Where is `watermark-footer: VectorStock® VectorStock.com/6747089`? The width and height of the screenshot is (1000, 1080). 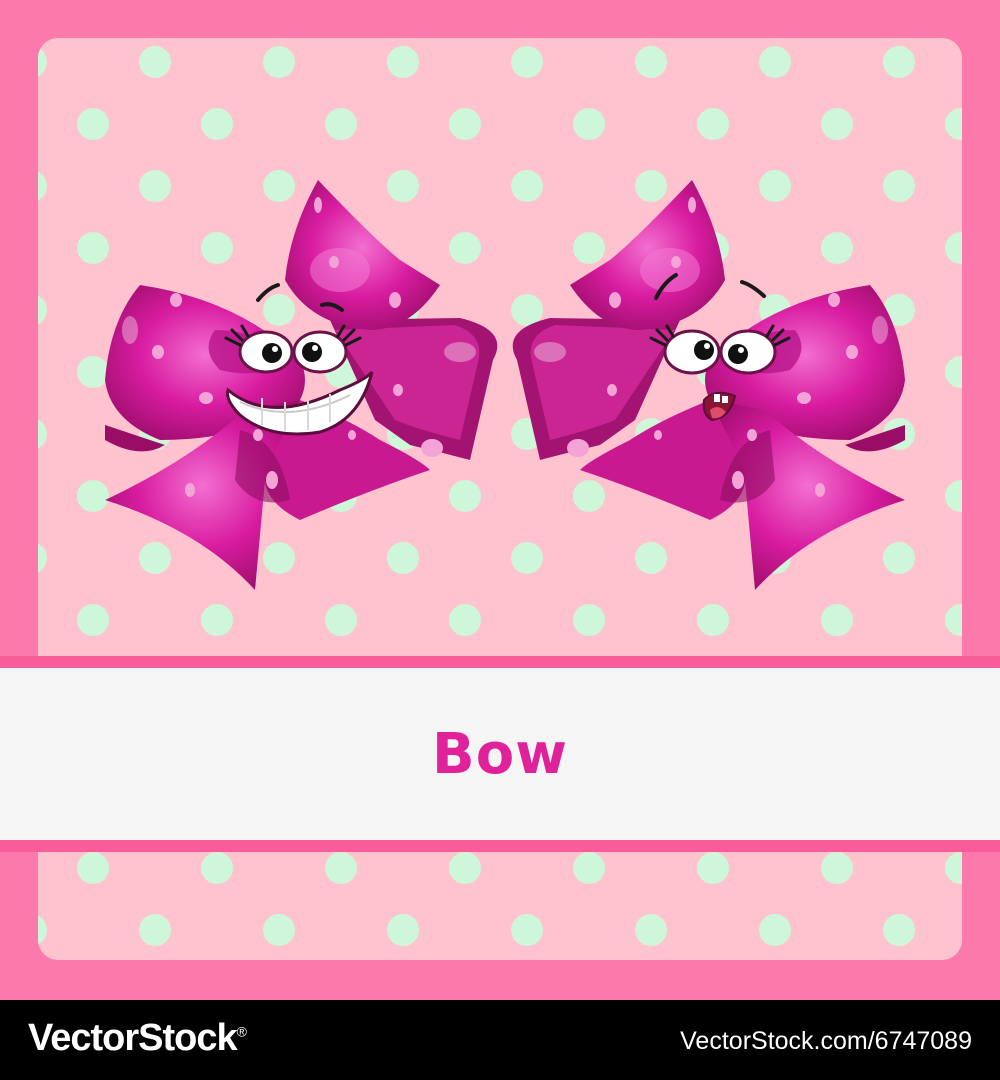
watermark-footer: VectorStock® VectorStock.com/6747089 is located at coordinates (500, 1040).